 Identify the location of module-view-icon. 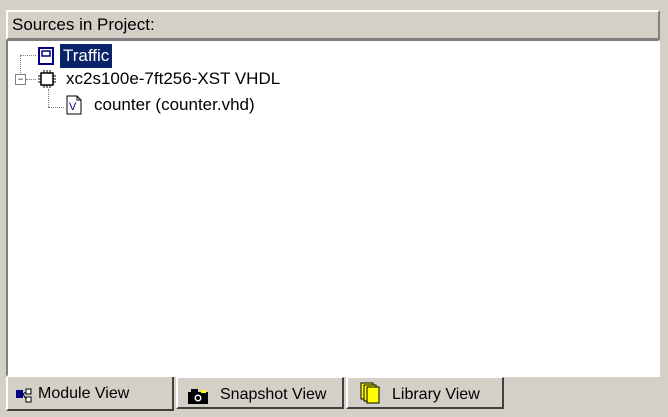
(26, 400).